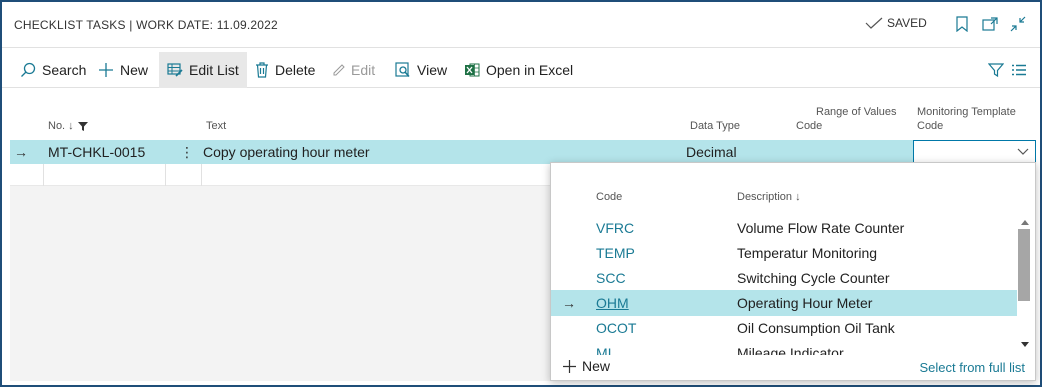 The width and height of the screenshot is (1042, 387). I want to click on lookup-row-selected: → OHM Operating Hour Meter, so click(784, 303).